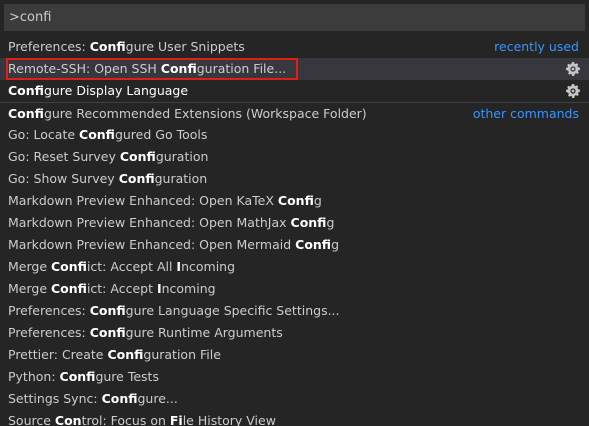 The width and height of the screenshot is (589, 426). I want to click on command-label: Preferences: Configure User Snippets, so click(126, 46).